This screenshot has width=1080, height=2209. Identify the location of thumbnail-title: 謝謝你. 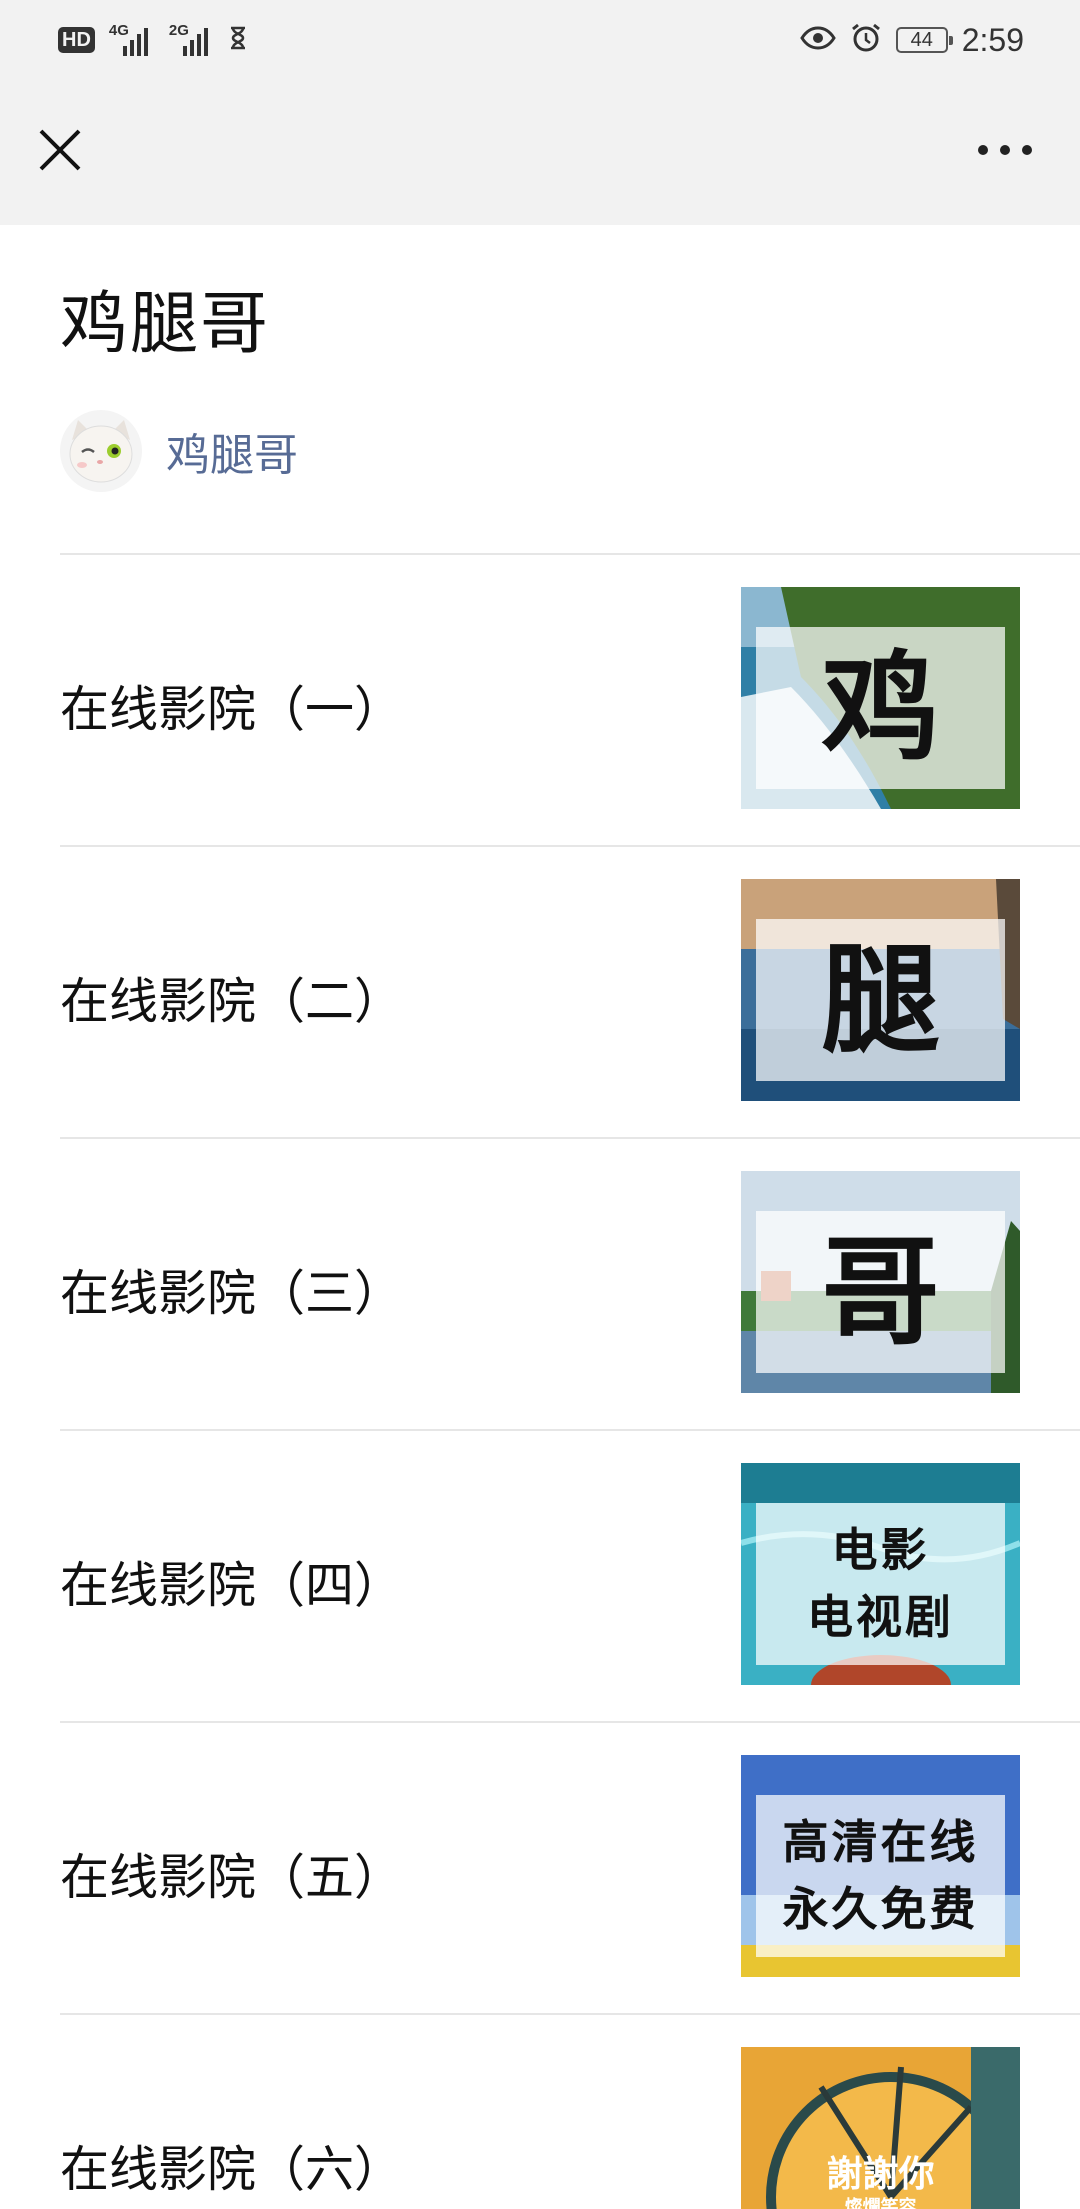
(880, 2174).